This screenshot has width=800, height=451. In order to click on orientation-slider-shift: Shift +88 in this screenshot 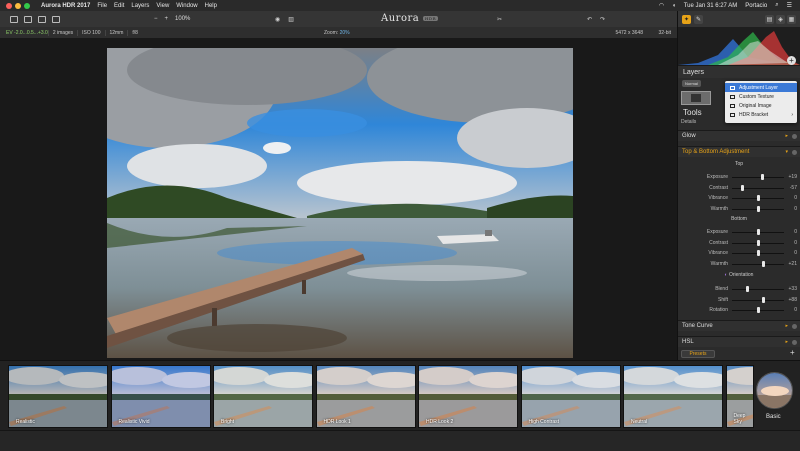, I will do `click(739, 300)`.